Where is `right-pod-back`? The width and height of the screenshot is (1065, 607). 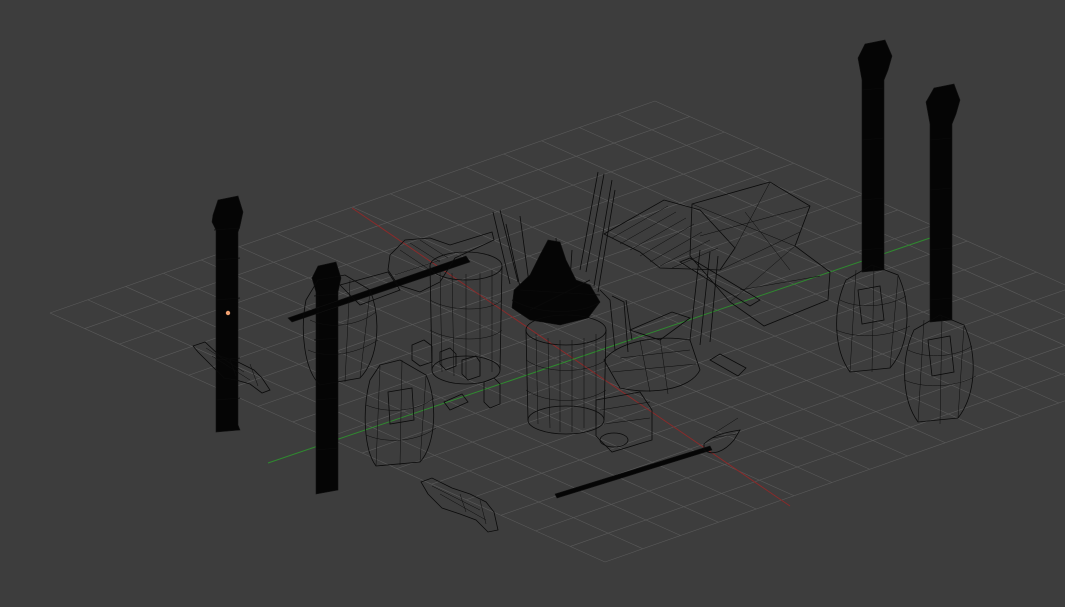 right-pod-back is located at coordinates (873, 318).